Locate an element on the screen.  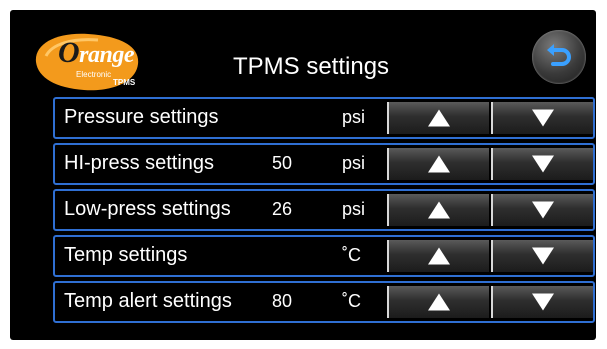
logo-subtitle: Electronic is located at coordinates (94, 74).